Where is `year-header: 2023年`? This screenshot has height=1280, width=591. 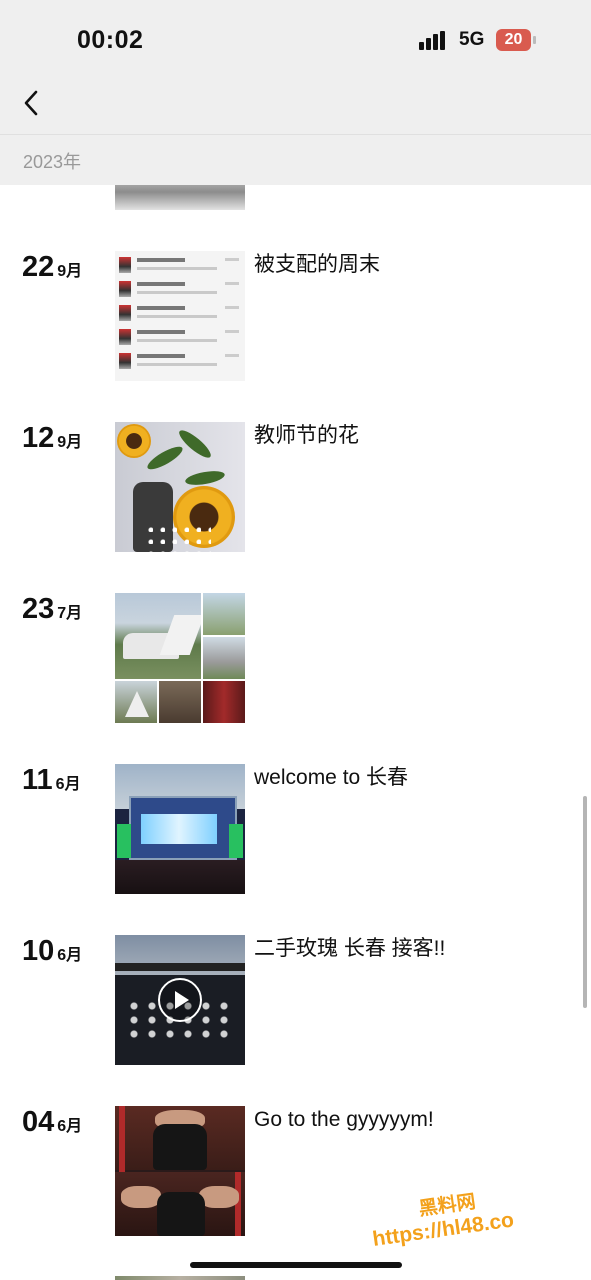
year-header: 2023年 is located at coordinates (52, 162).